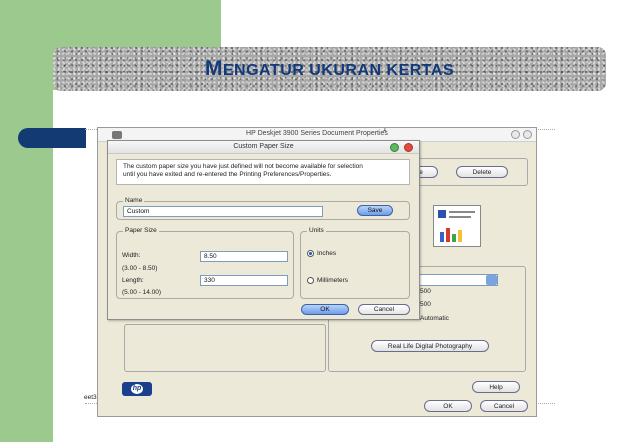 Image resolution: width=638 pixels, height=442 pixels. I want to click on hp-logo-icon: hp, so click(137, 389).